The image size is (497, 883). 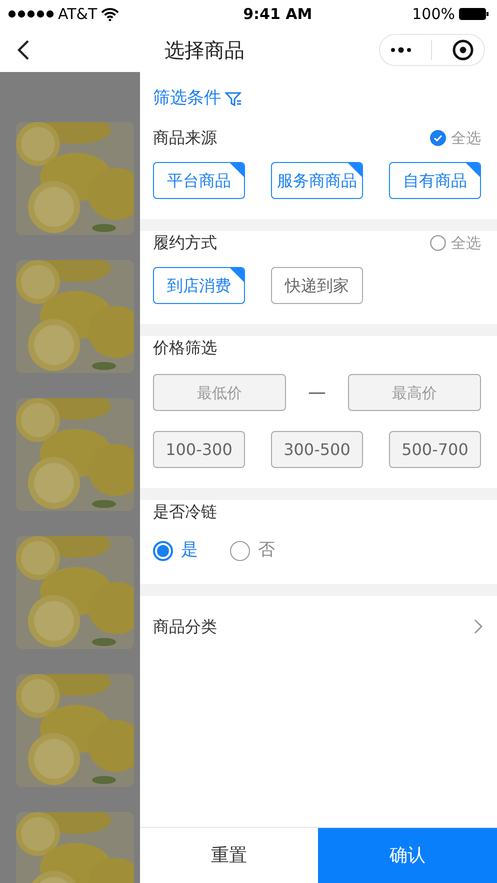 I want to click on chevron-right-icon, so click(x=478, y=626).